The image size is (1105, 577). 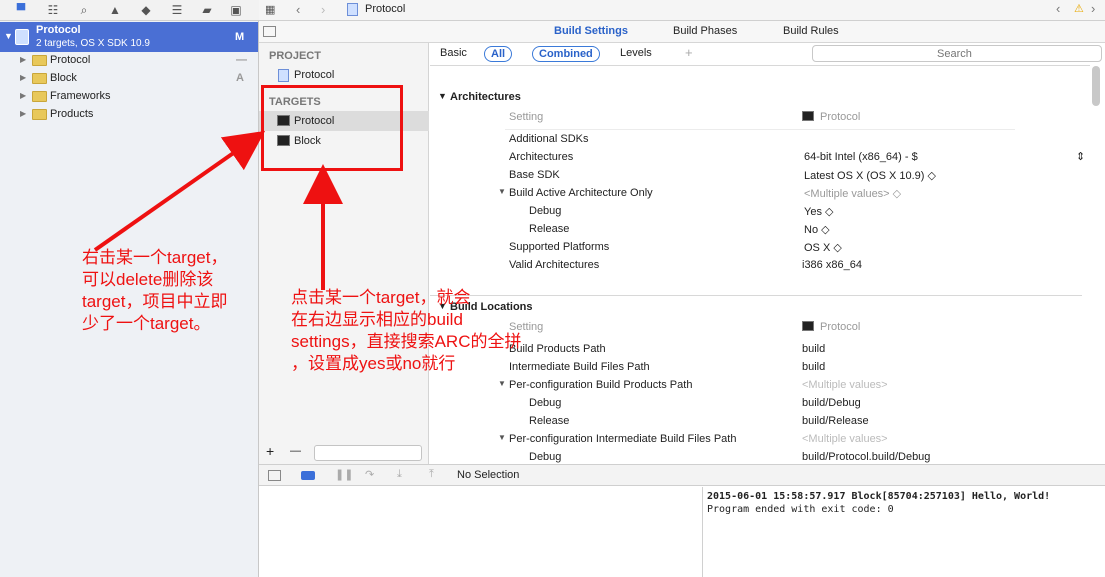 What do you see at coordinates (853, 194) in the screenshot?
I see `setting-value: <Multiple values> ◇` at bounding box center [853, 194].